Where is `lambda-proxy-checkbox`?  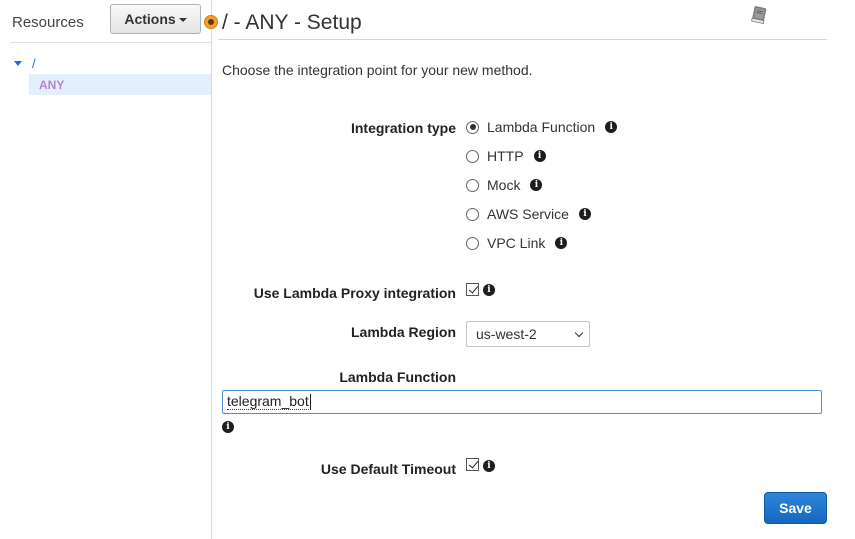
lambda-proxy-checkbox is located at coordinates (472, 289).